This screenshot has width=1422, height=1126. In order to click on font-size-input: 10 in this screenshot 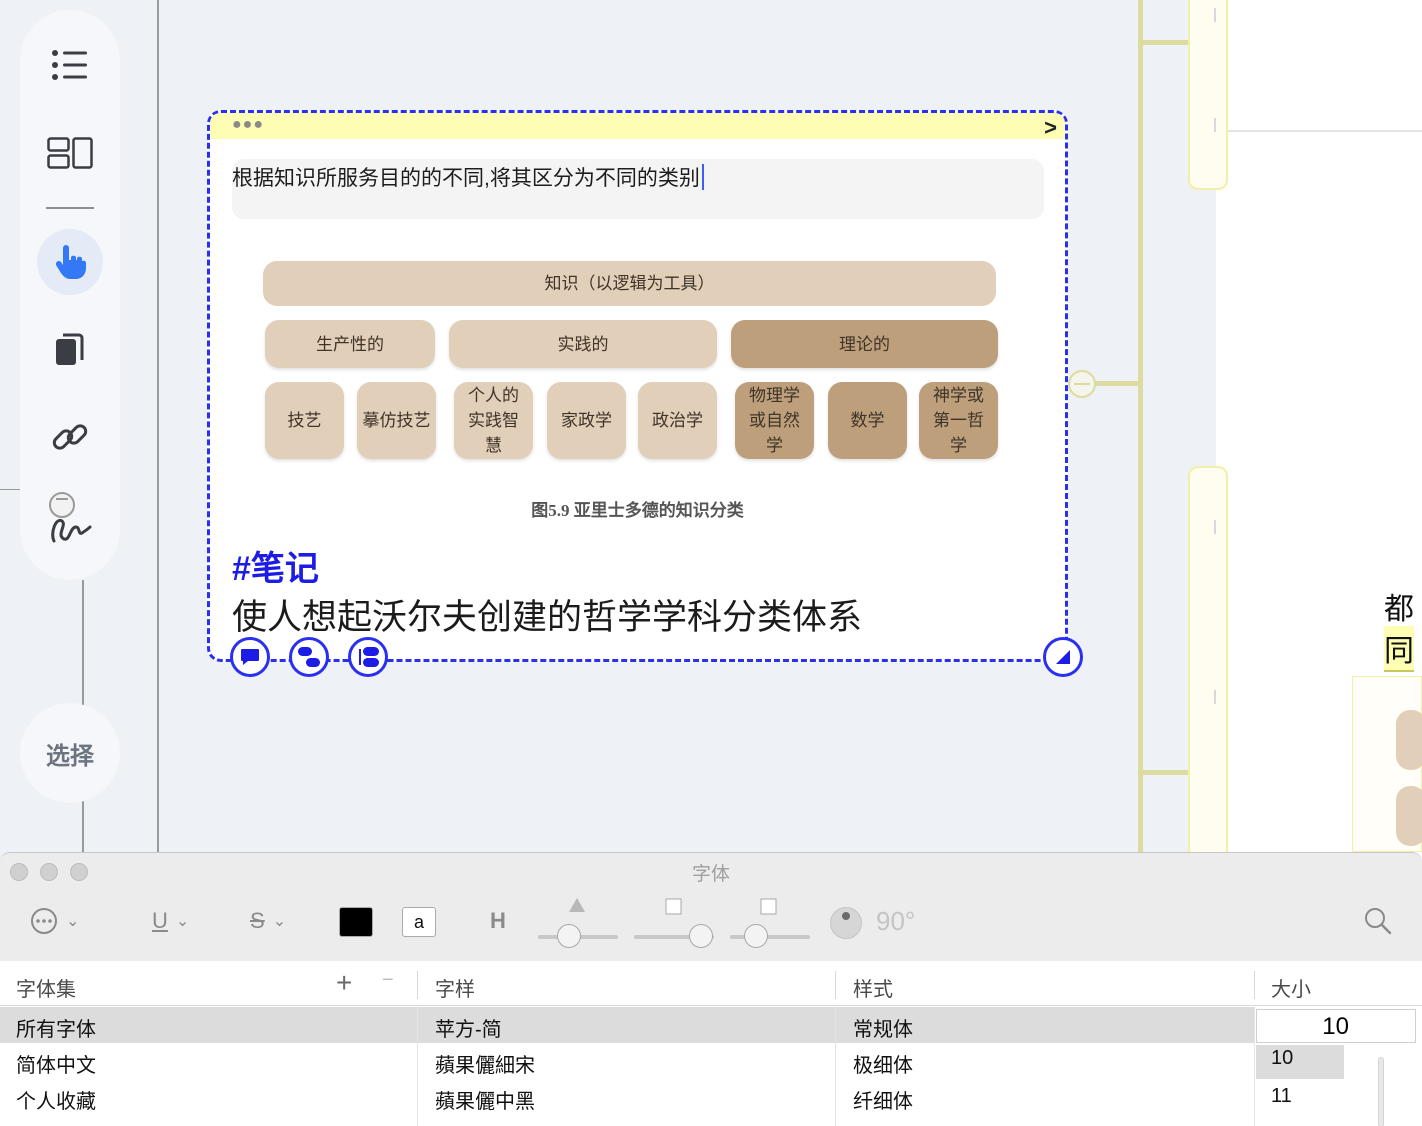, I will do `click(1336, 1026)`.